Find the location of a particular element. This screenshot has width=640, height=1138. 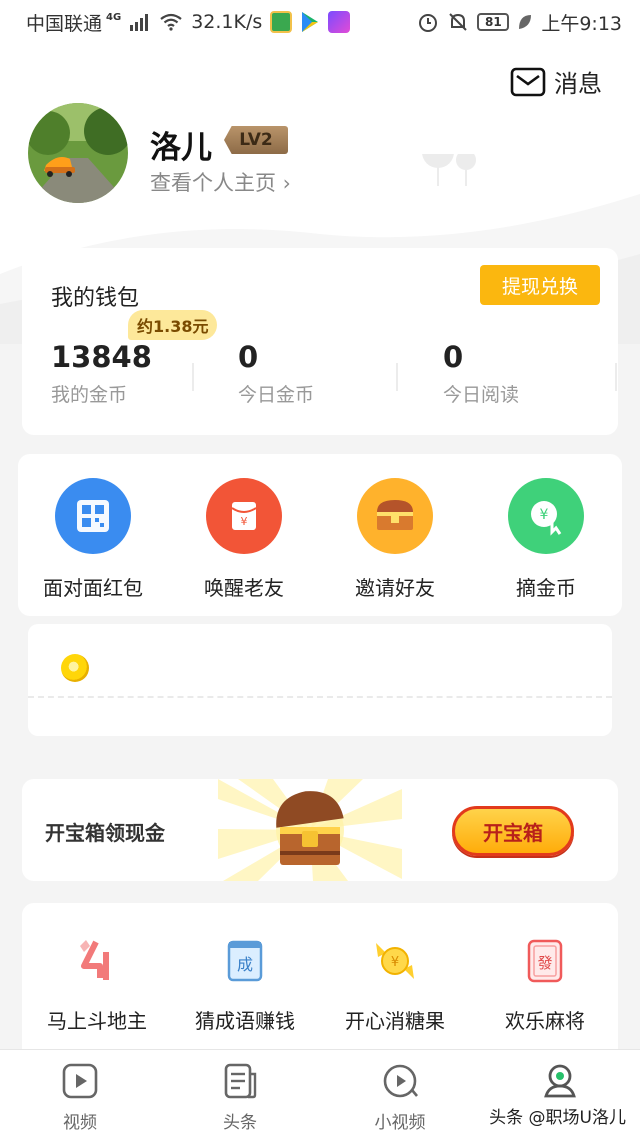

invite-friends-button: 邀请好友 is located at coordinates (395, 539).